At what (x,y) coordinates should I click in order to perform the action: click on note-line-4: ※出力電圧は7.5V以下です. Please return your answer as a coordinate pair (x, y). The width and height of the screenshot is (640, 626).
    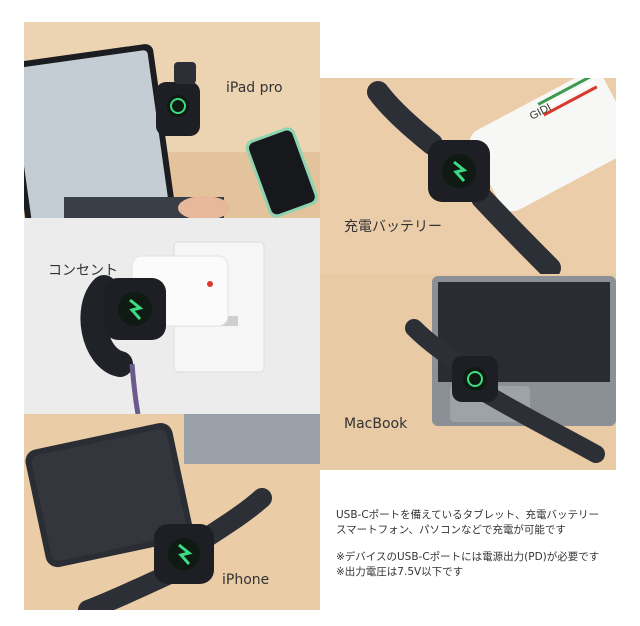
    Looking at the image, I should click on (400, 572).